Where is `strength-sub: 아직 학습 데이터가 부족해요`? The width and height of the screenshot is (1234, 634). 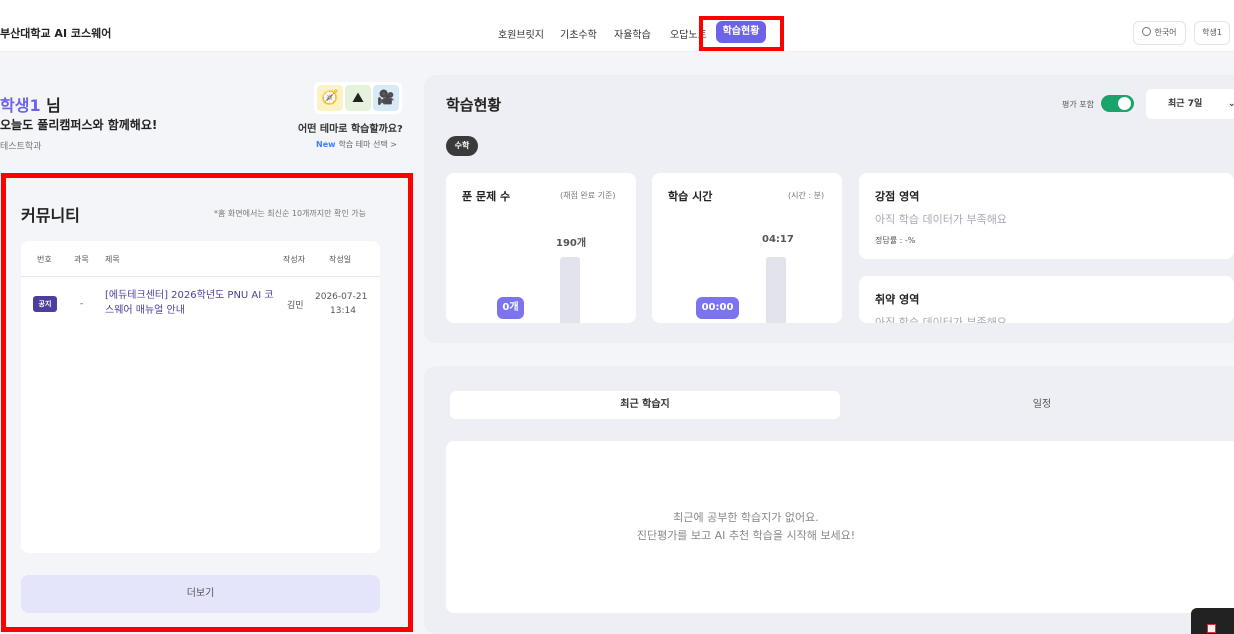 strength-sub: 아직 학습 데이터가 부족해요 is located at coordinates (941, 219).